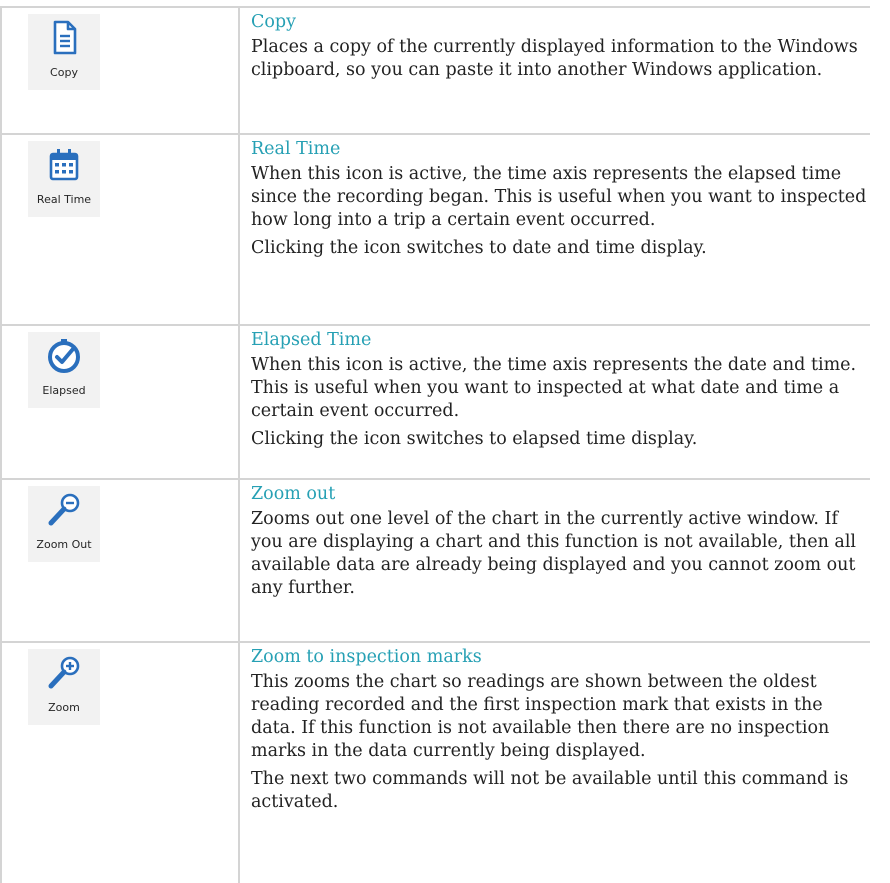 This screenshot has width=890, height=883. Describe the element at coordinates (120, 70) in the screenshot. I see `icon-cell: Copy` at that location.